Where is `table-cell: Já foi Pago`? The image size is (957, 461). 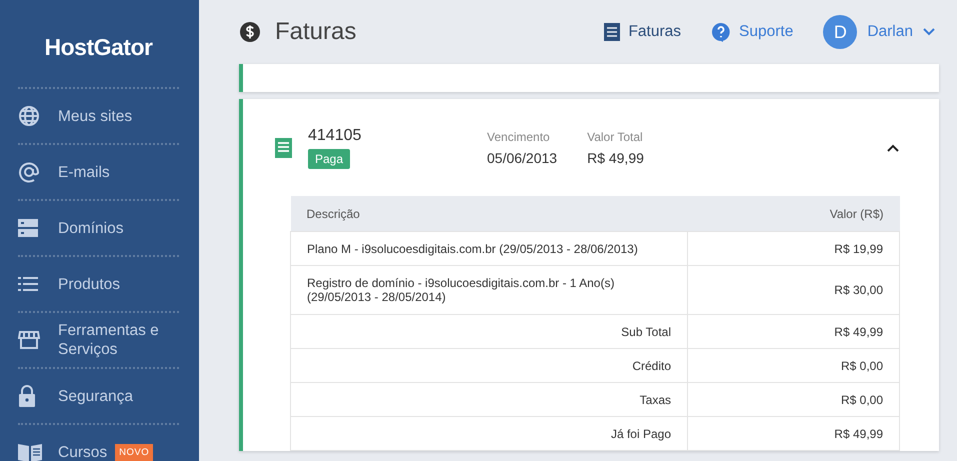 table-cell: Já foi Pago is located at coordinates (489, 433).